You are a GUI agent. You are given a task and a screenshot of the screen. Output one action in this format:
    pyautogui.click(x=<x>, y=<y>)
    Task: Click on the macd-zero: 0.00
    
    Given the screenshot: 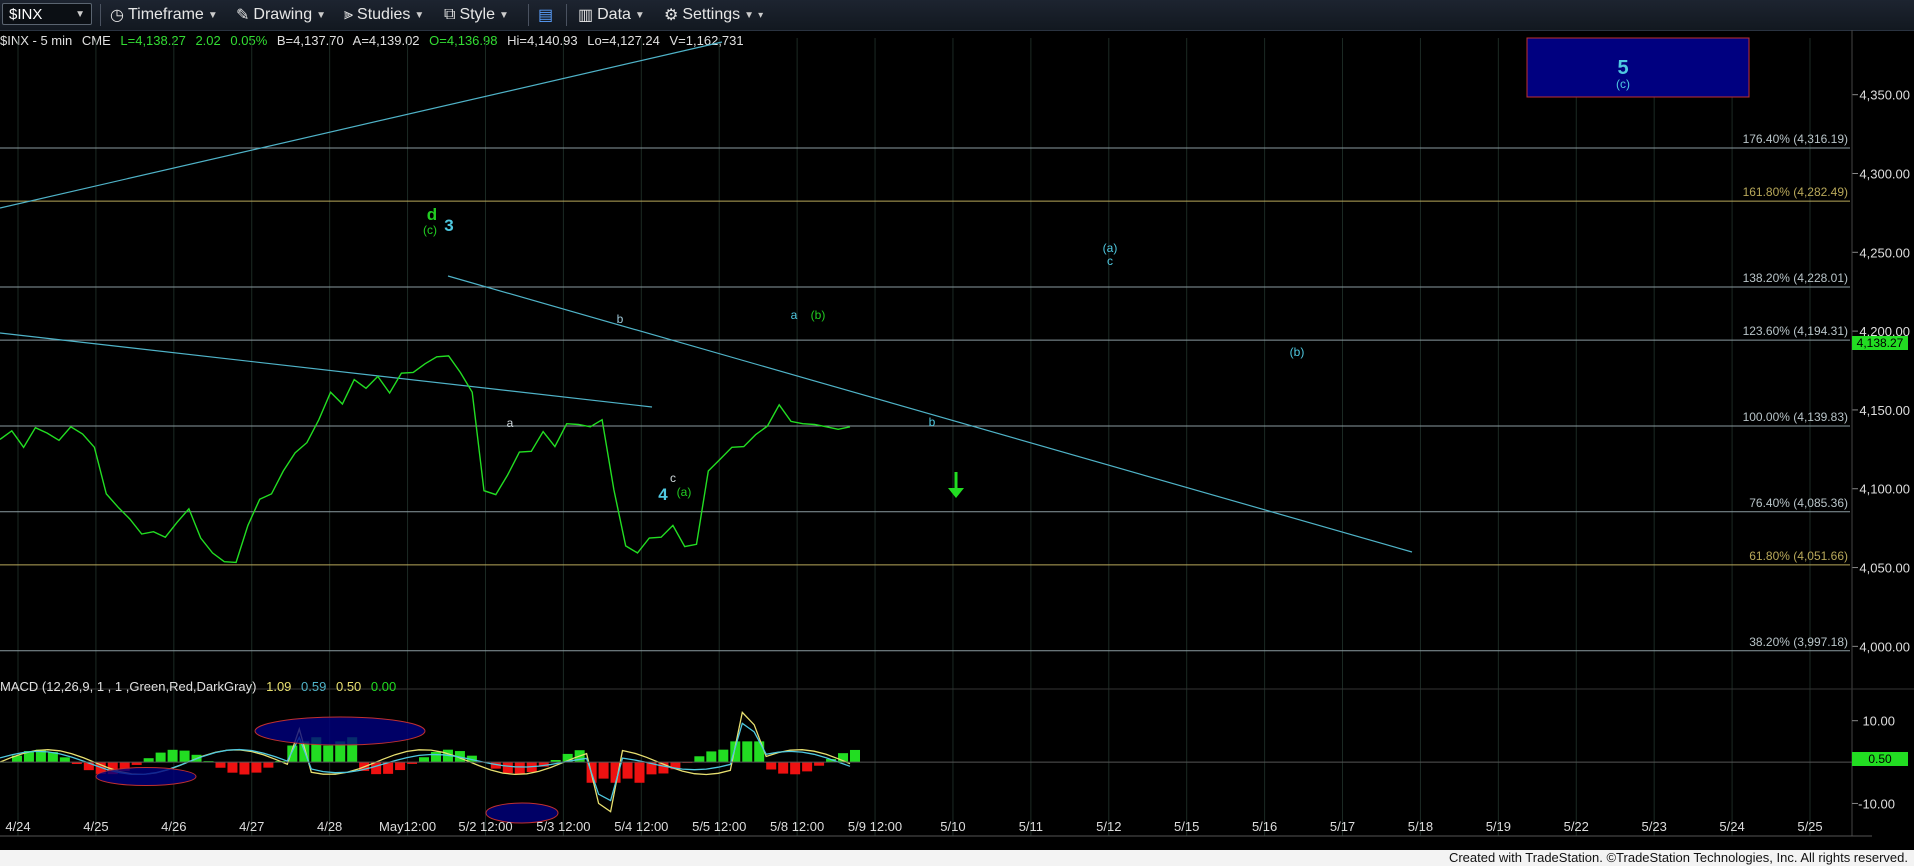 What is the action you would take?
    pyautogui.click(x=383, y=686)
    